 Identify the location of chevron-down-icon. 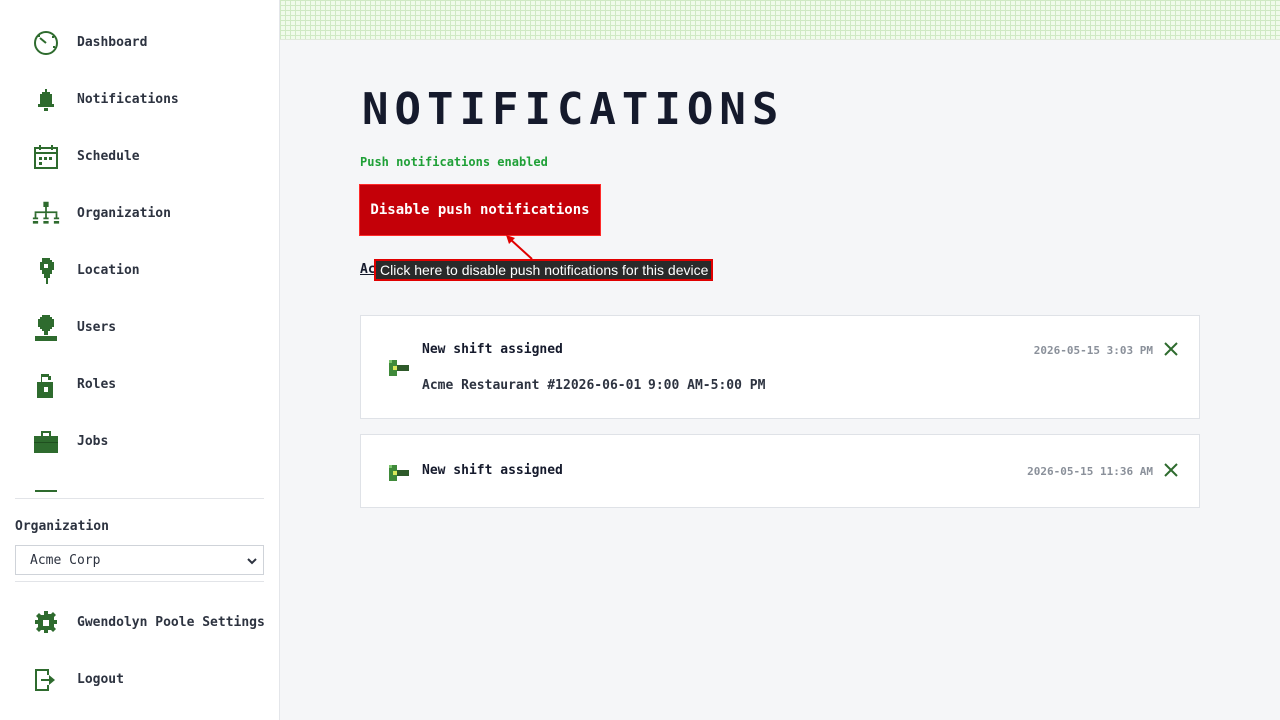
(252, 562).